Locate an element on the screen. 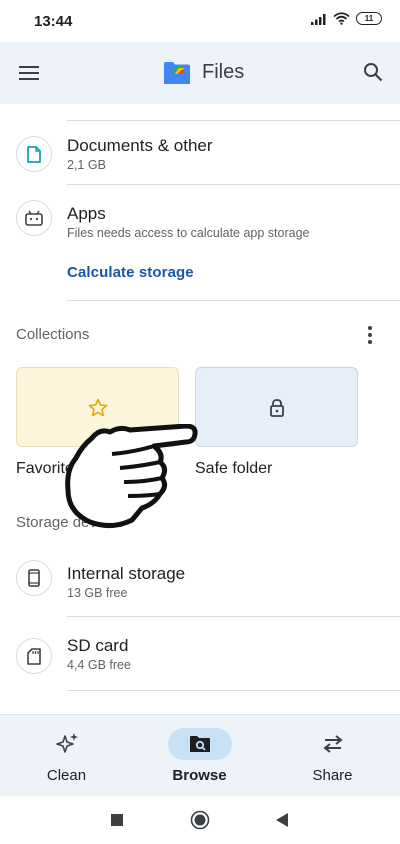  list-item-internal-storage: Internal storage 13 GB free is located at coordinates (200, 576).